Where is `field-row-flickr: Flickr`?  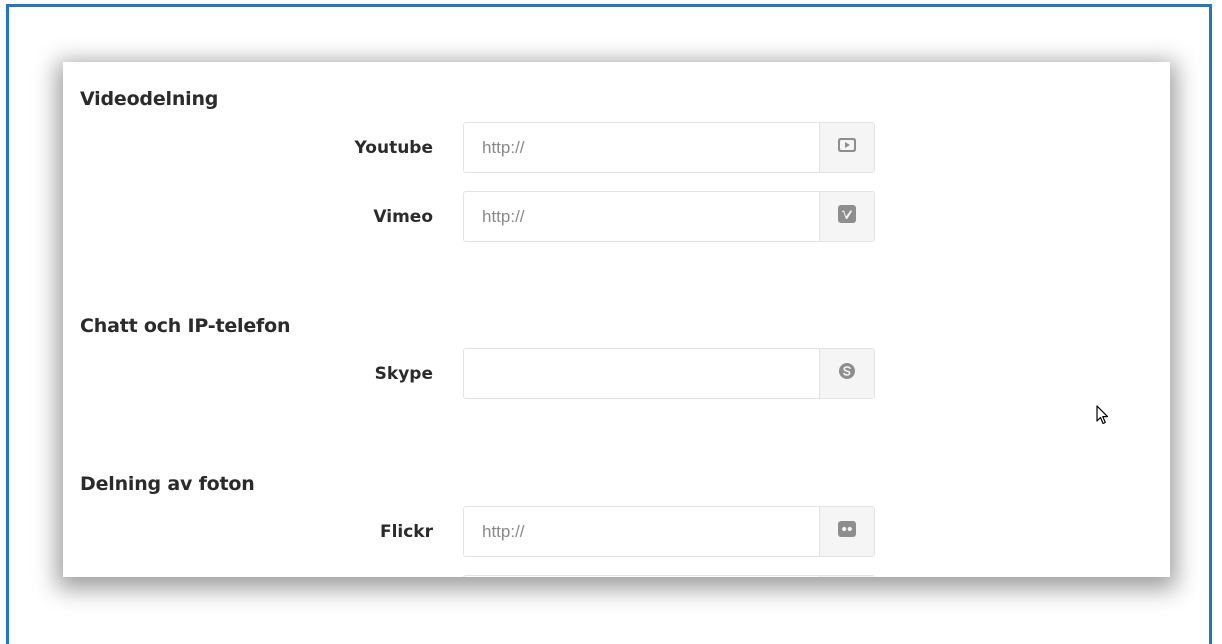 field-row-flickr: Flickr is located at coordinates (616, 532).